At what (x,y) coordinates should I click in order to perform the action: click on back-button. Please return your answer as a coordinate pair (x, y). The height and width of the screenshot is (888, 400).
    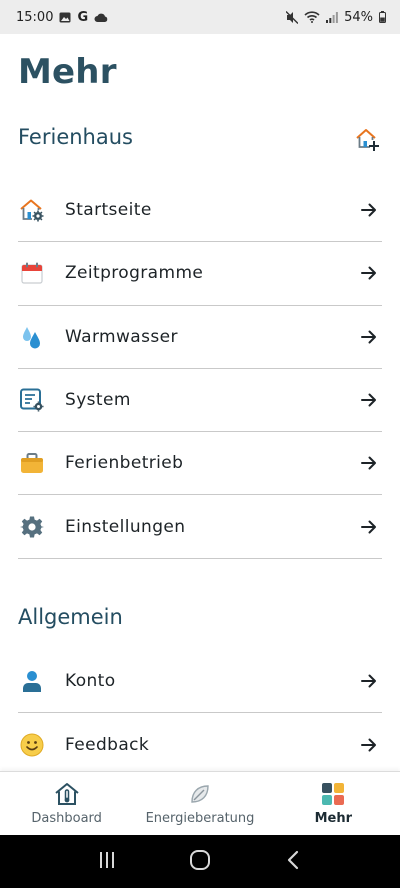
    Looking at the image, I should click on (293, 862).